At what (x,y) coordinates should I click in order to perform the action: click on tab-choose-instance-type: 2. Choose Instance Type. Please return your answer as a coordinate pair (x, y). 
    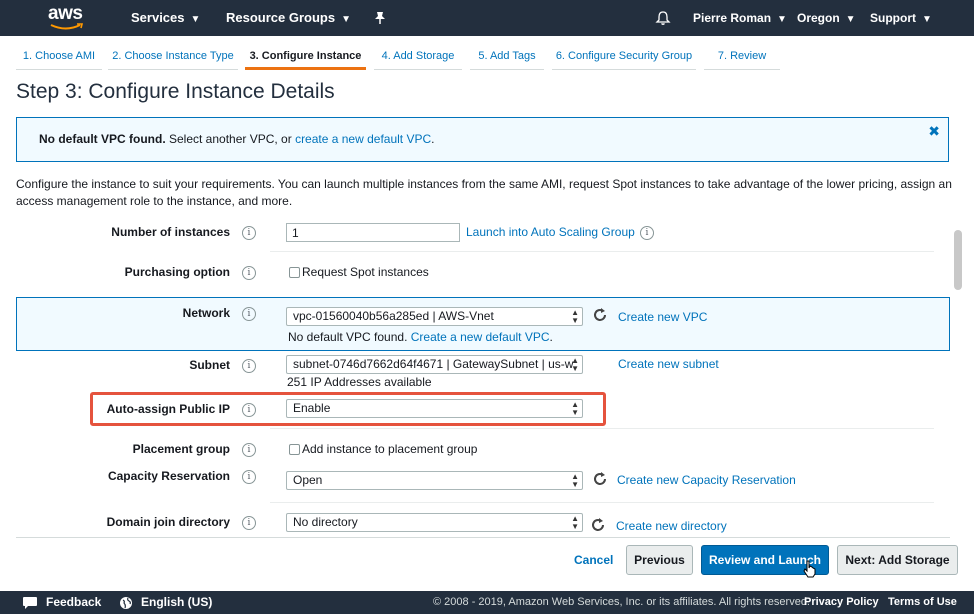
    Looking at the image, I should click on (173, 57).